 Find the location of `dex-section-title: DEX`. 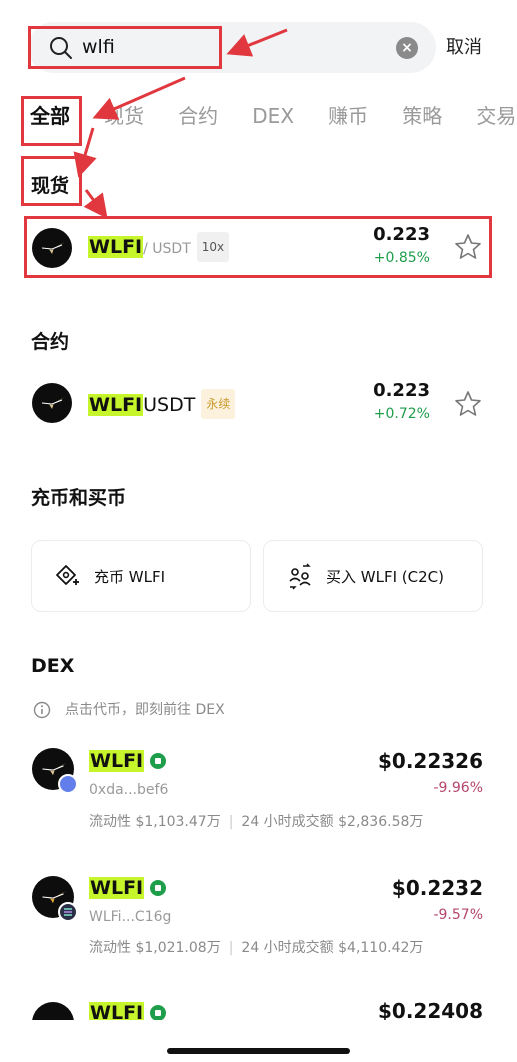

dex-section-title: DEX is located at coordinates (53, 666).